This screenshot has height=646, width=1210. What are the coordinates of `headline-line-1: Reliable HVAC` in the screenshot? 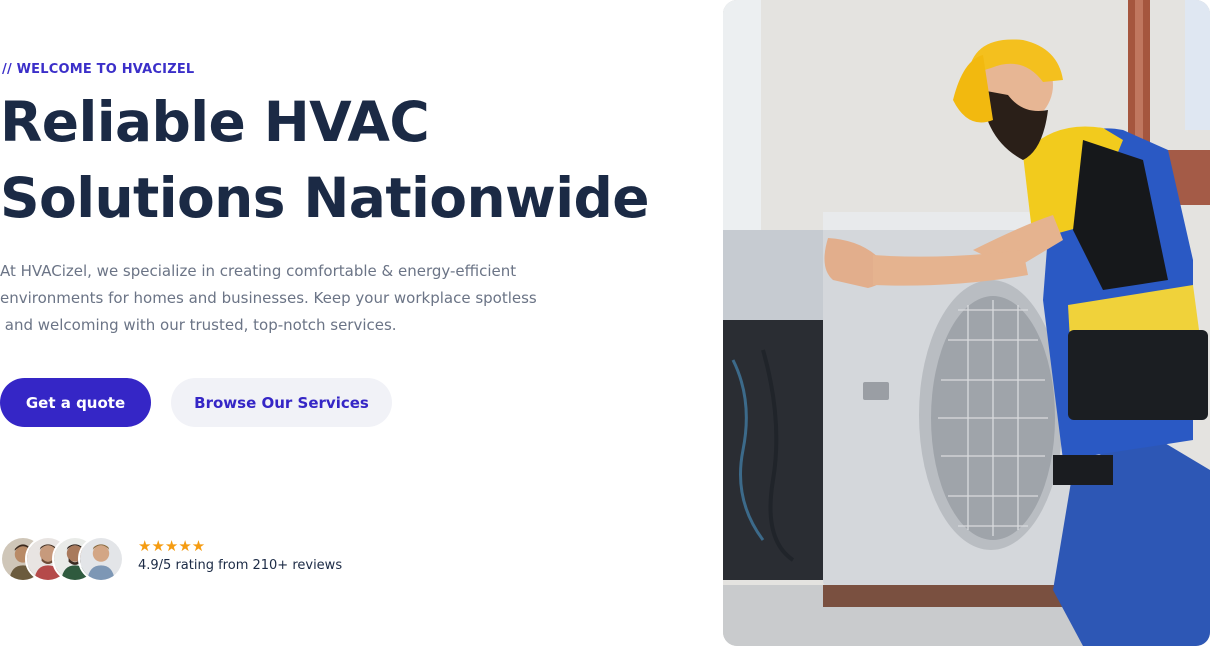 It's located at (215, 122).